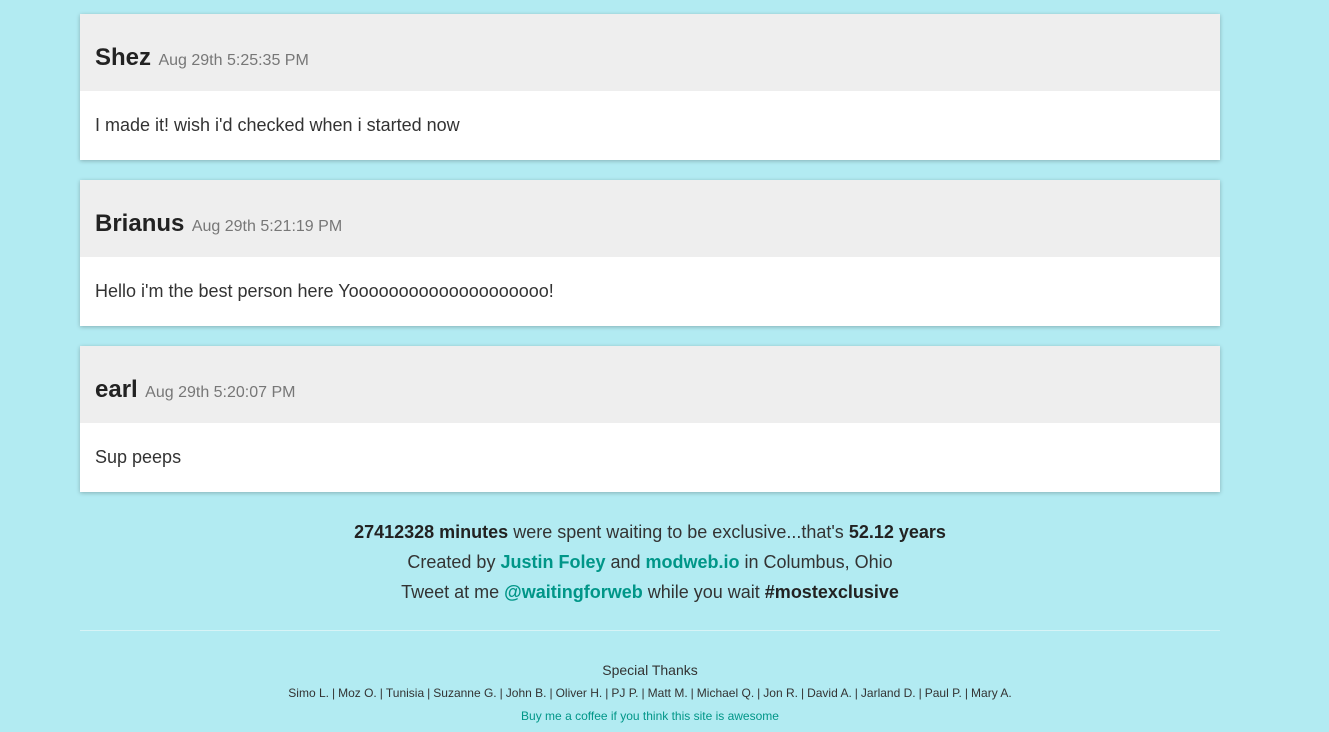  I want to click on thanks-name: Mary A., so click(991, 693).